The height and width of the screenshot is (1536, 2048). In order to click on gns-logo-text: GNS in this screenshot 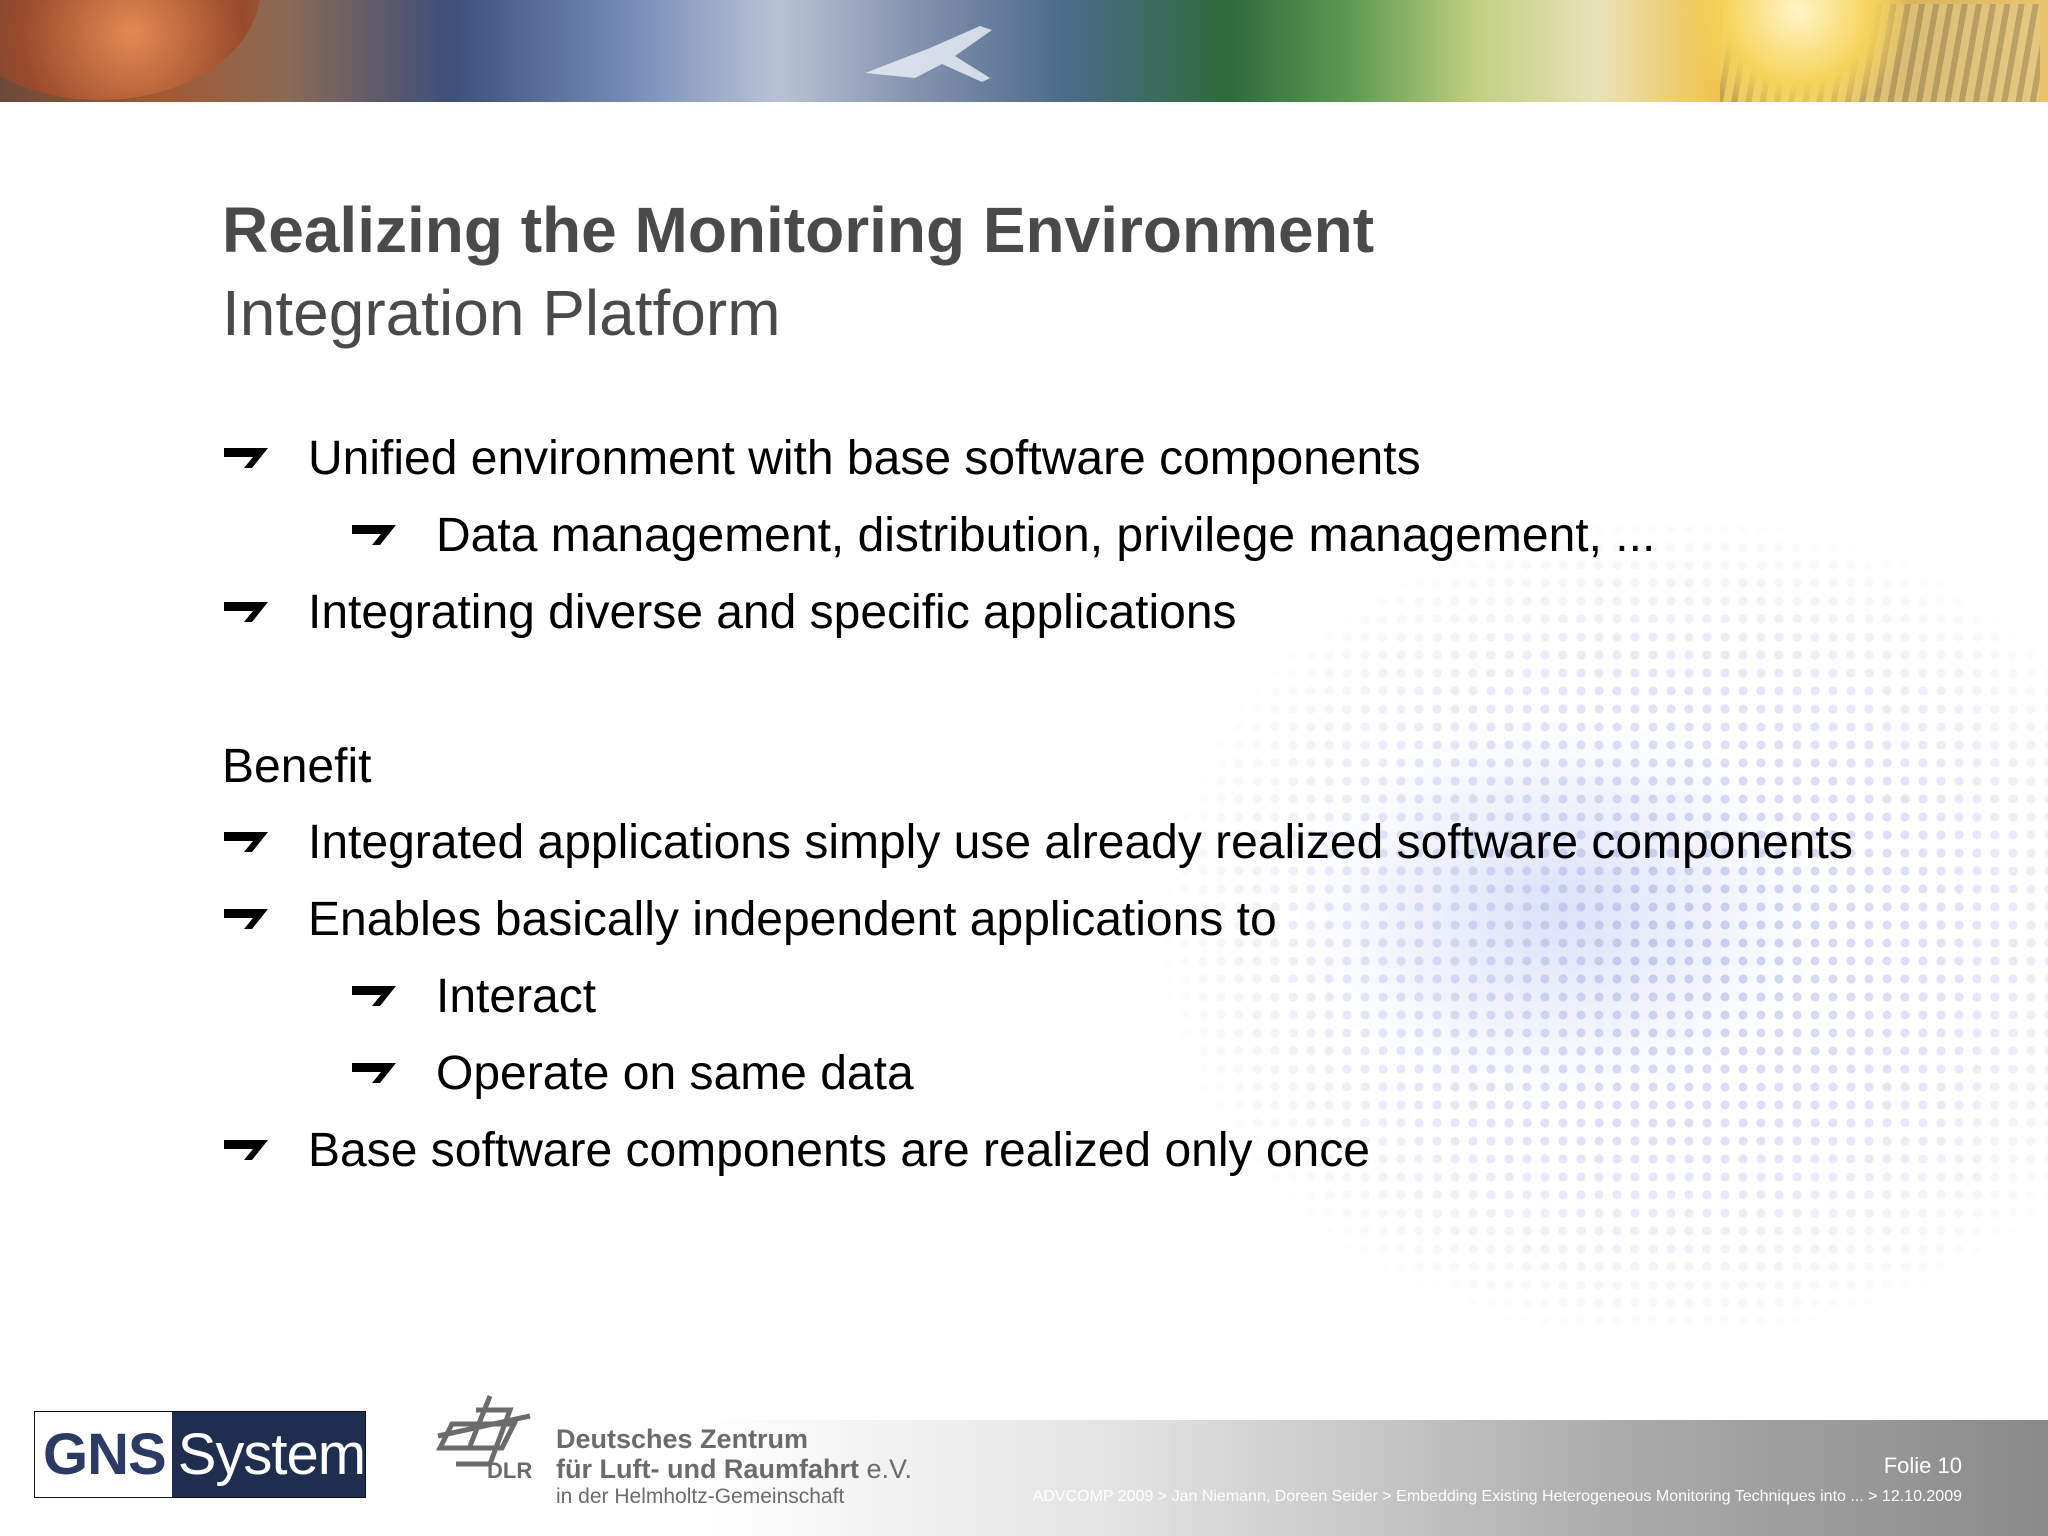, I will do `click(103, 1454)`.